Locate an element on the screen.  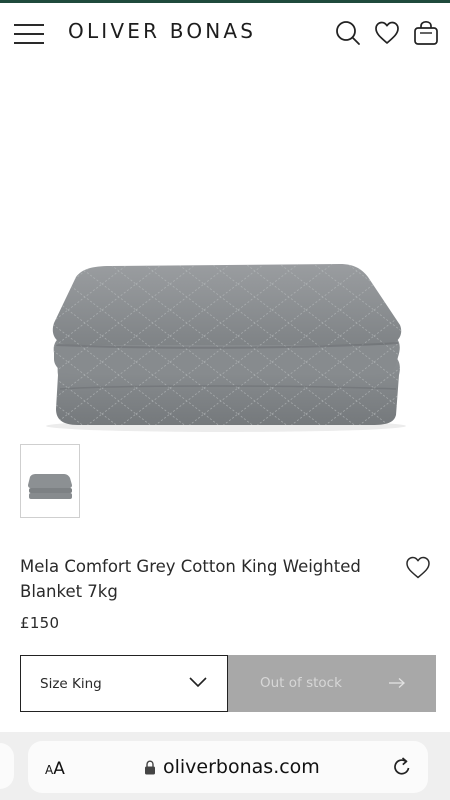
menu-button is located at coordinates (30, 34).